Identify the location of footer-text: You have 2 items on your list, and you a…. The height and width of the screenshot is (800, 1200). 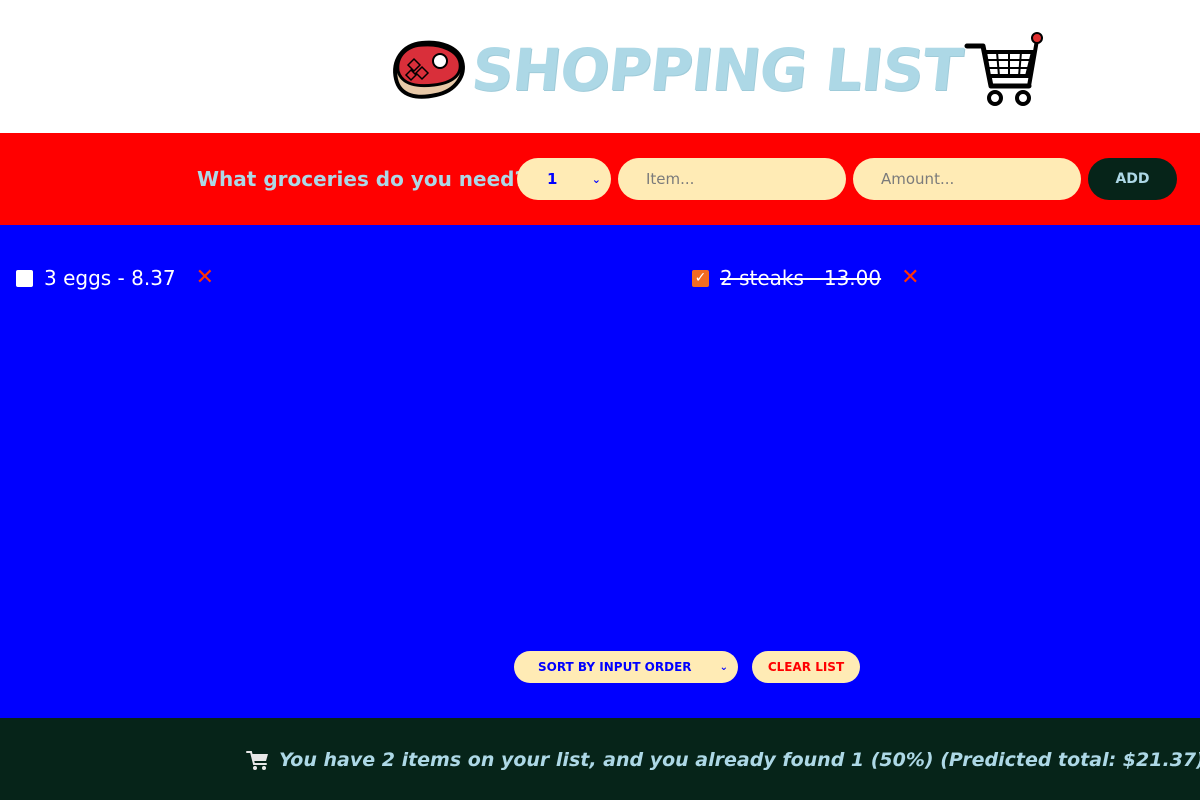
(739, 760).